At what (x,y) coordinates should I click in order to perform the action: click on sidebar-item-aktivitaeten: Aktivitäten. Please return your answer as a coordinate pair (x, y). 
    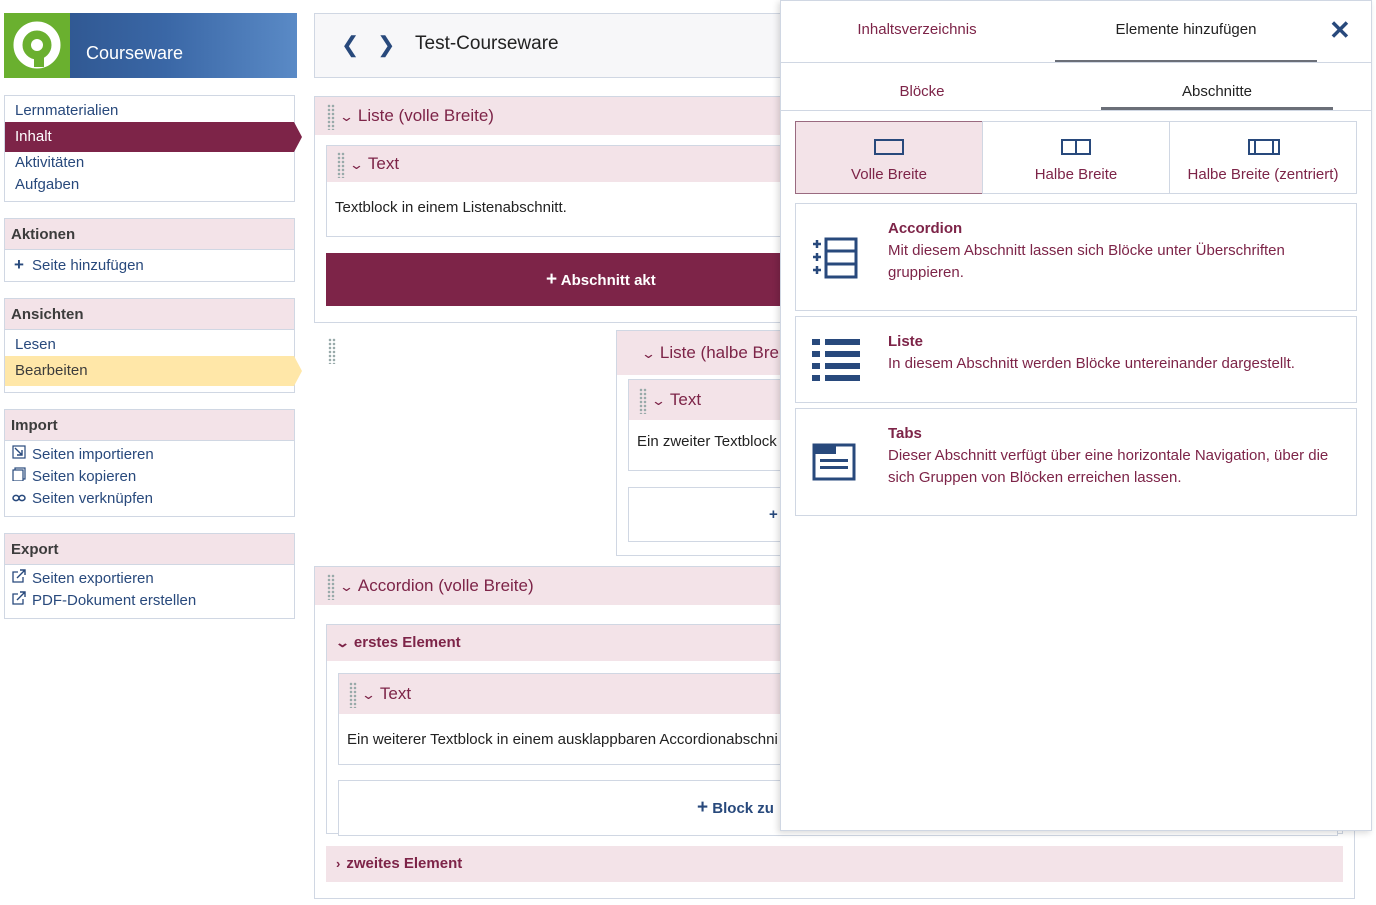
    Looking at the image, I should click on (149, 163).